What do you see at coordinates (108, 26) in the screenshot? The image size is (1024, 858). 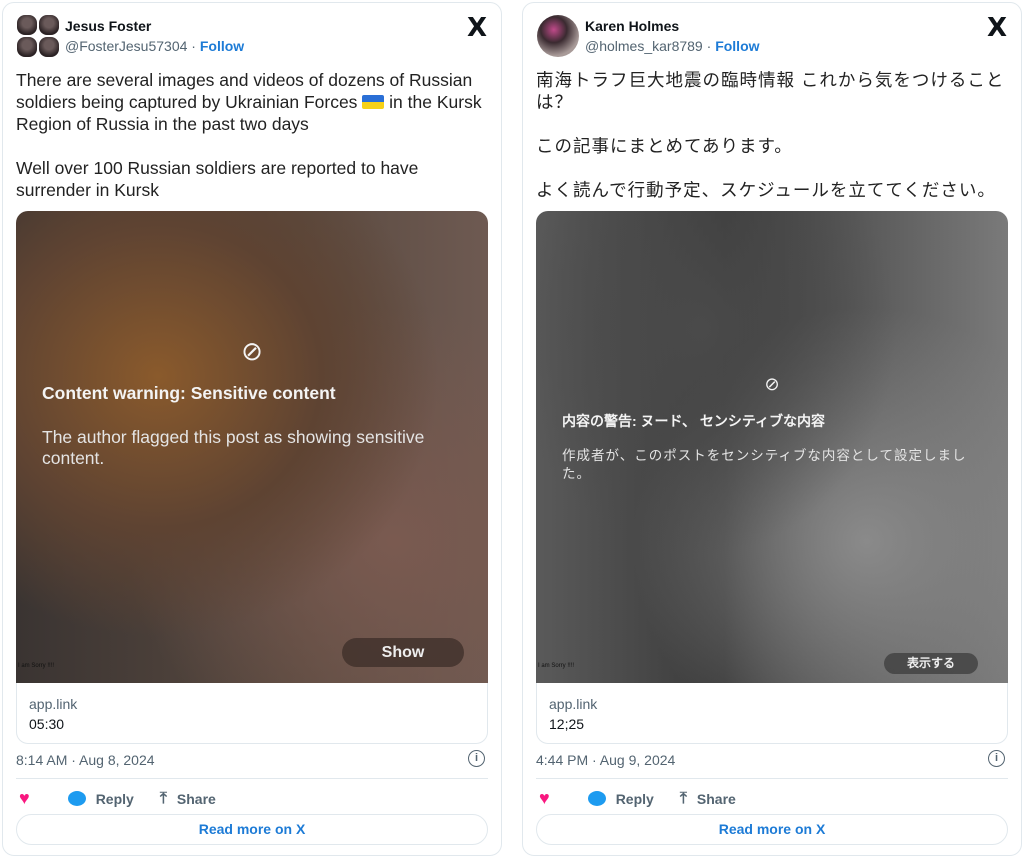 I see `author-name: Jesus Foster` at bounding box center [108, 26].